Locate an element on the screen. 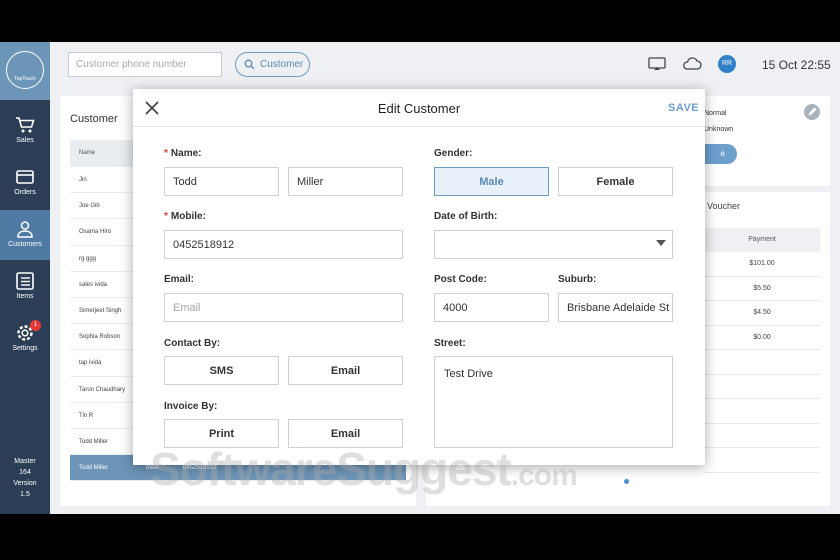  email-label: Email: is located at coordinates (179, 279).